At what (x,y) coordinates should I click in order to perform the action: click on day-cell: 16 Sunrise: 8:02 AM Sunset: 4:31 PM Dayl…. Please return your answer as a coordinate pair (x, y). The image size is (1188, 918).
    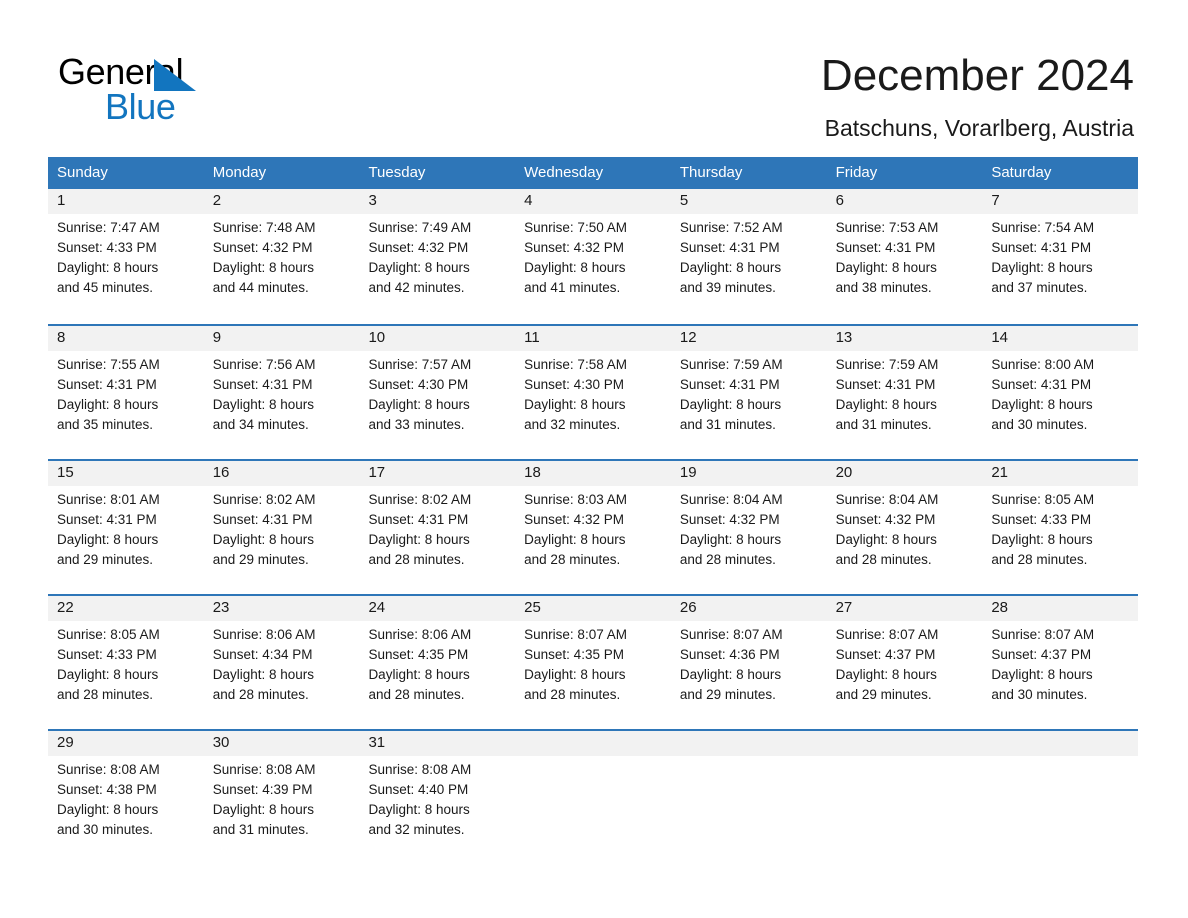
    Looking at the image, I should click on (282, 528).